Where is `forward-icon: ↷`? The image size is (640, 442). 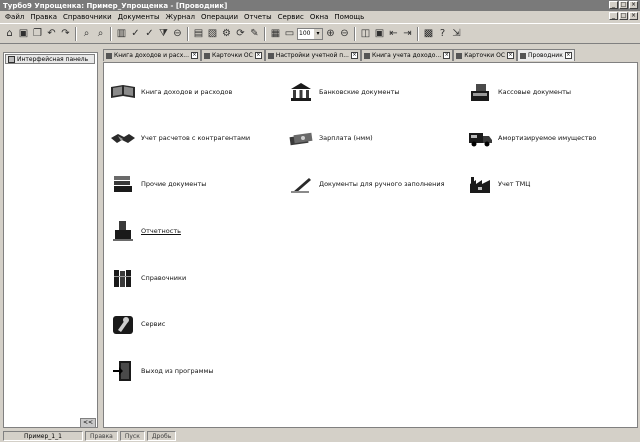
forward-icon: ↷ is located at coordinates (65, 33).